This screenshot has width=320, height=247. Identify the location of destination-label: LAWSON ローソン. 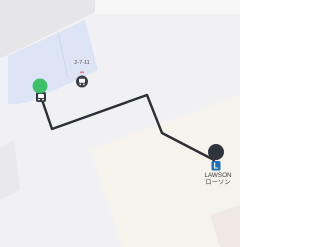
(218, 179).